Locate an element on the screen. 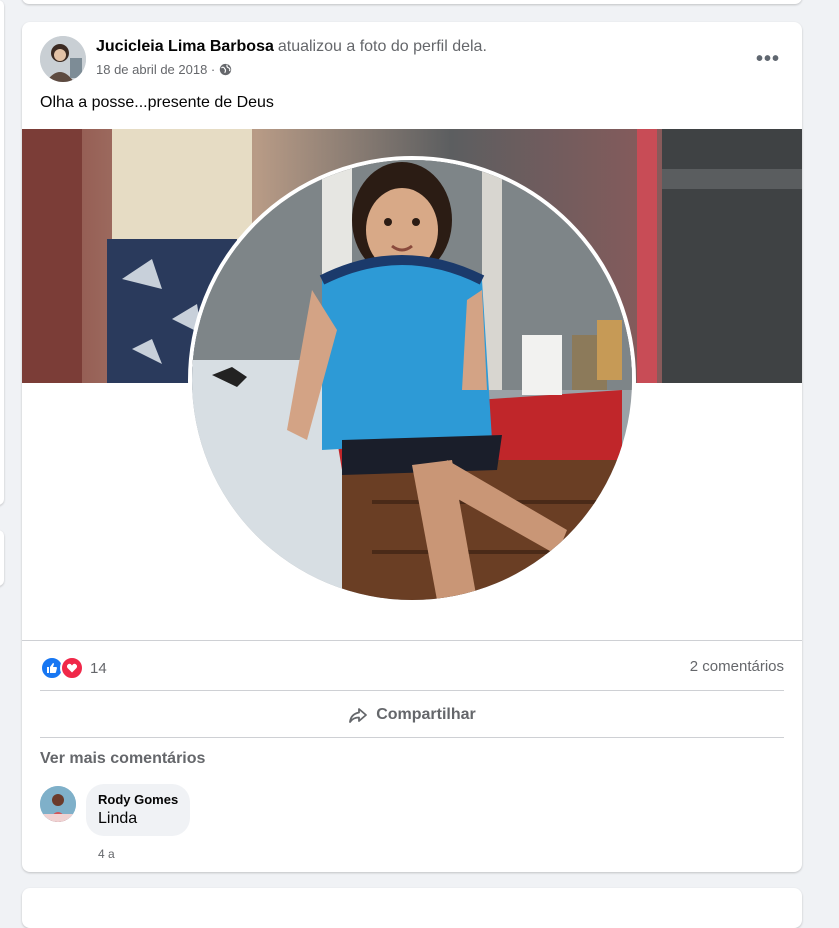  previous-post-card is located at coordinates (412, 2).